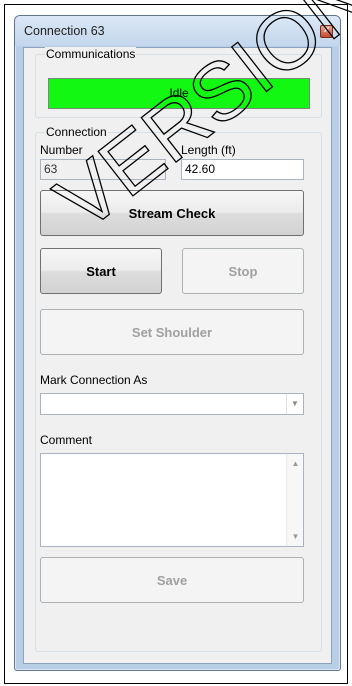 The height and width of the screenshot is (686, 352). I want to click on number-label: Number, so click(61, 150).